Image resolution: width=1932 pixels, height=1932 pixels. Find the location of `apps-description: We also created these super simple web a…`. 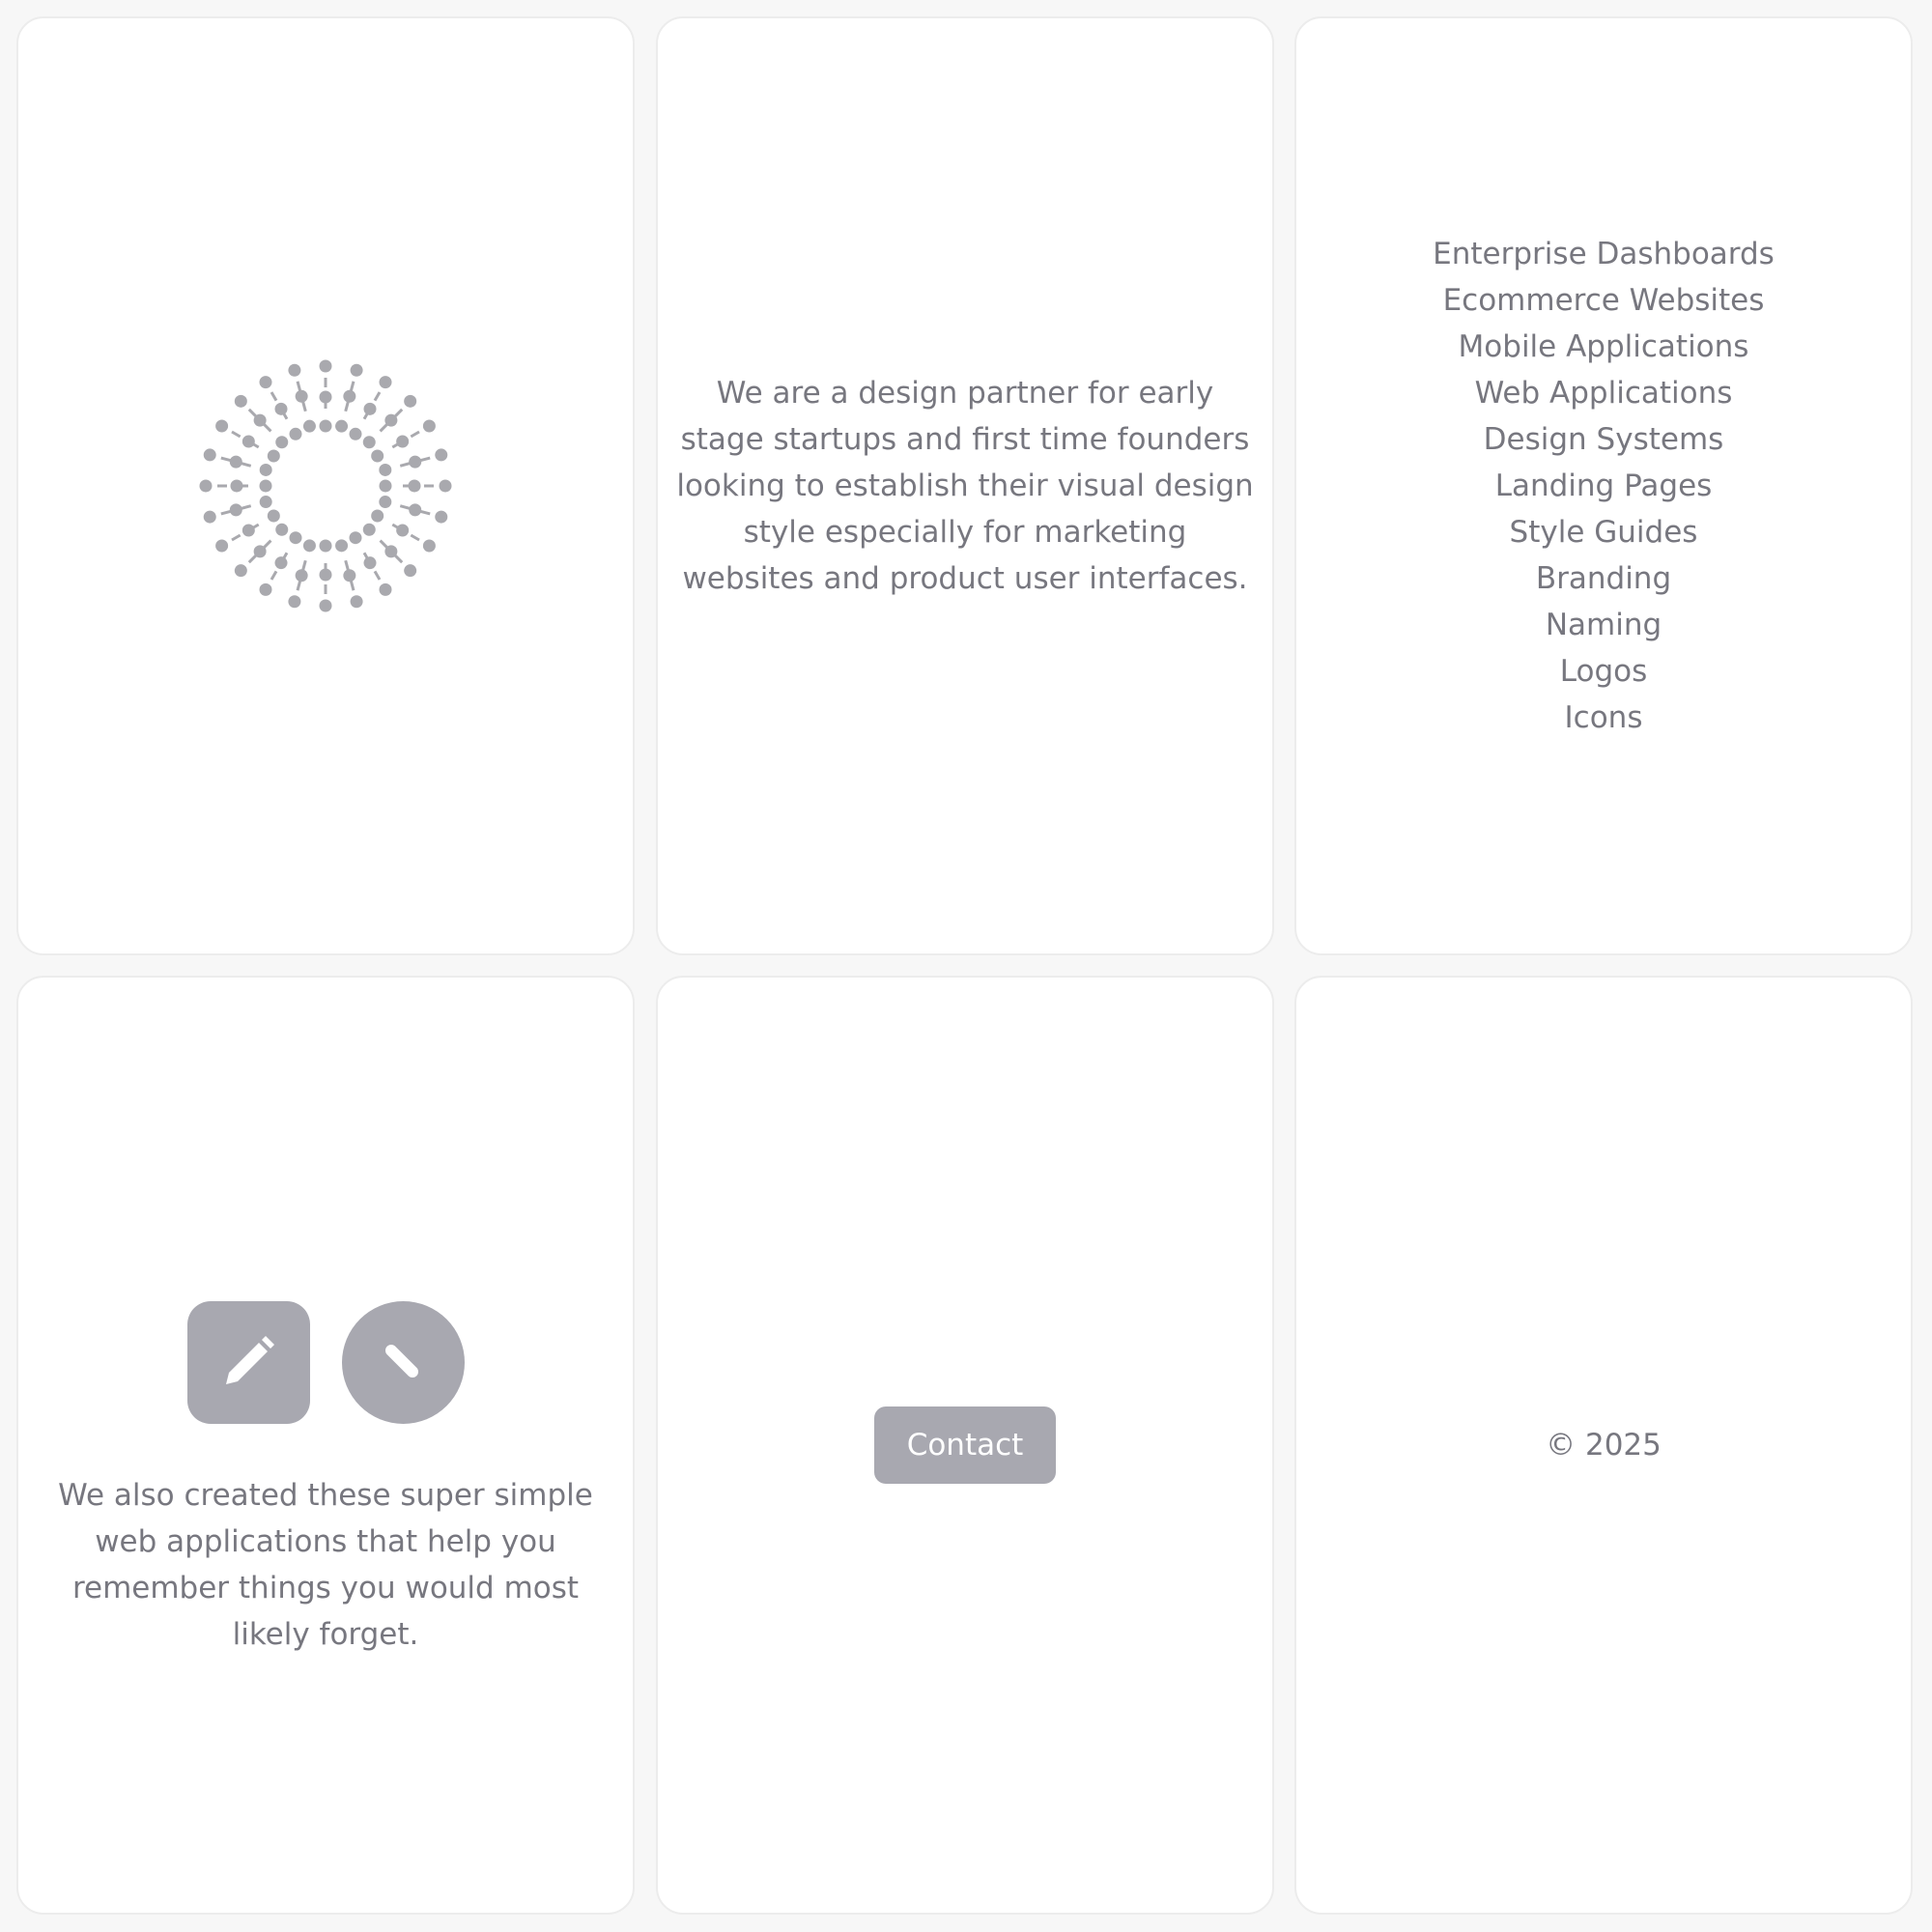

apps-description: We also created these super simple web a… is located at coordinates (325, 1564).